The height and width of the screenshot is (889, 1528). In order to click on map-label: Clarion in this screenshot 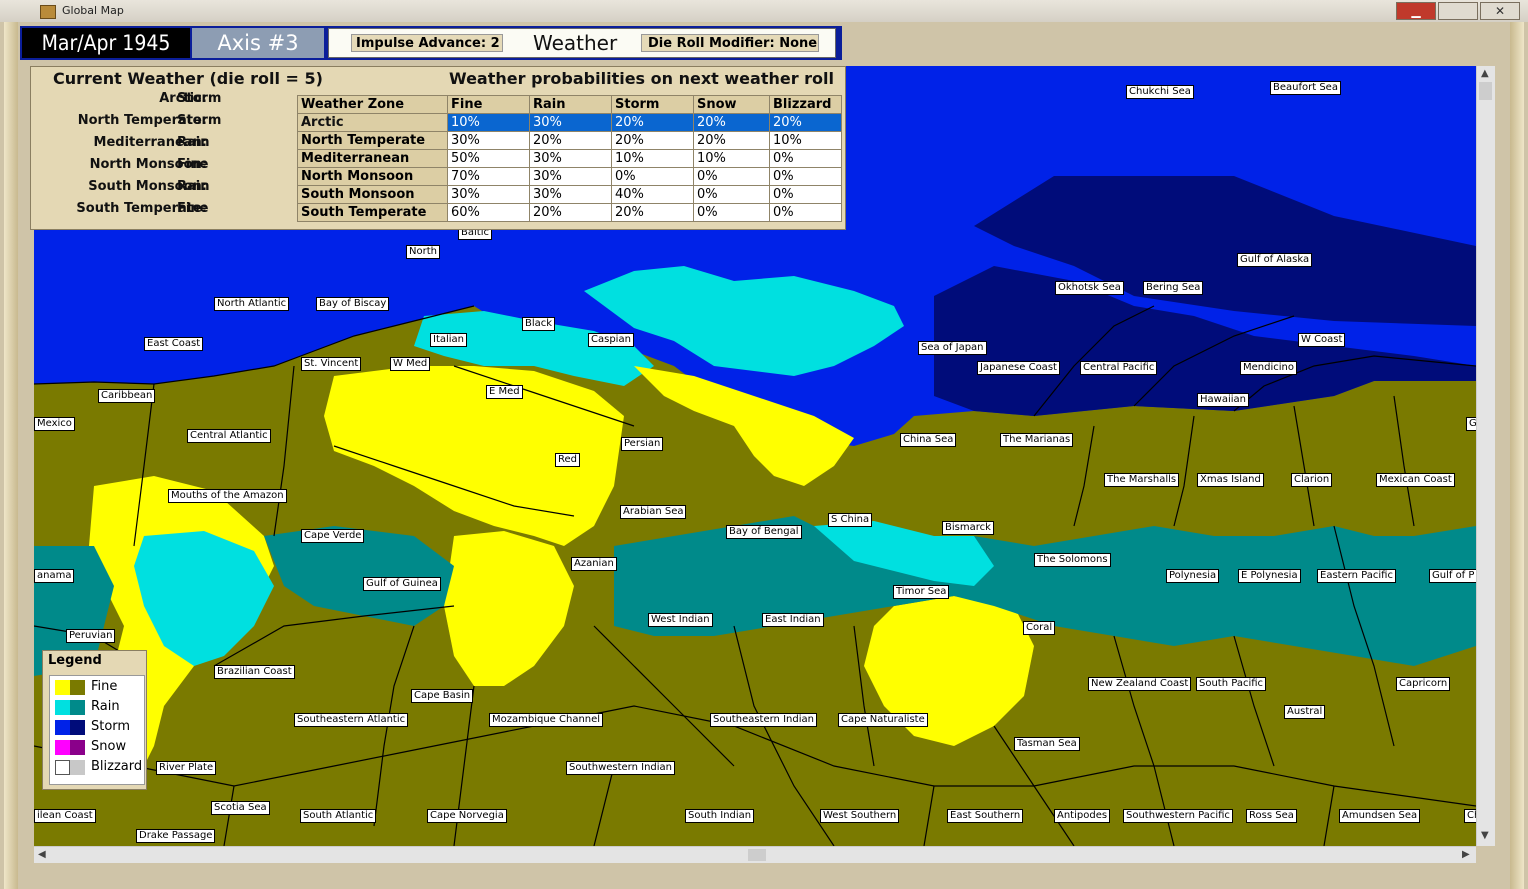, I will do `click(1312, 480)`.